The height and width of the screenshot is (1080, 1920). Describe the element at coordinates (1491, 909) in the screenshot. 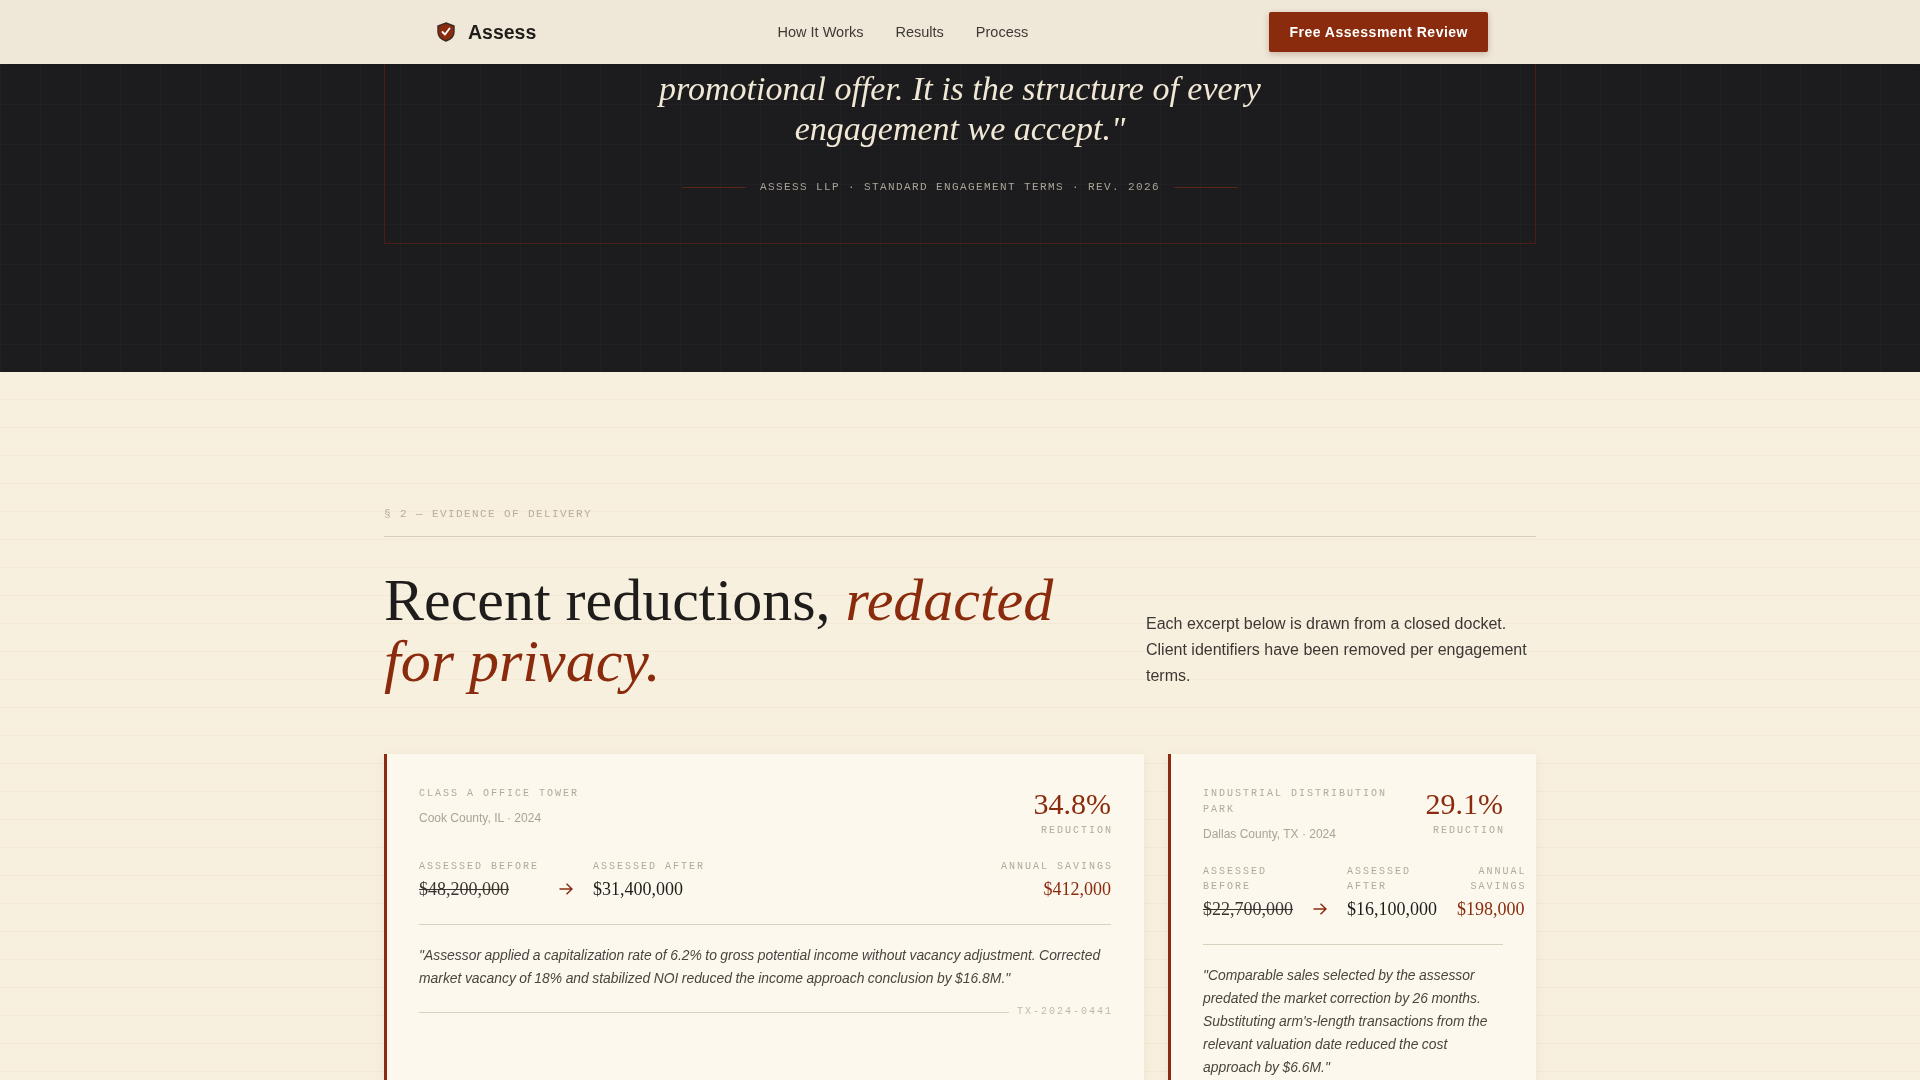

I see `savings-value: $198,000` at that location.